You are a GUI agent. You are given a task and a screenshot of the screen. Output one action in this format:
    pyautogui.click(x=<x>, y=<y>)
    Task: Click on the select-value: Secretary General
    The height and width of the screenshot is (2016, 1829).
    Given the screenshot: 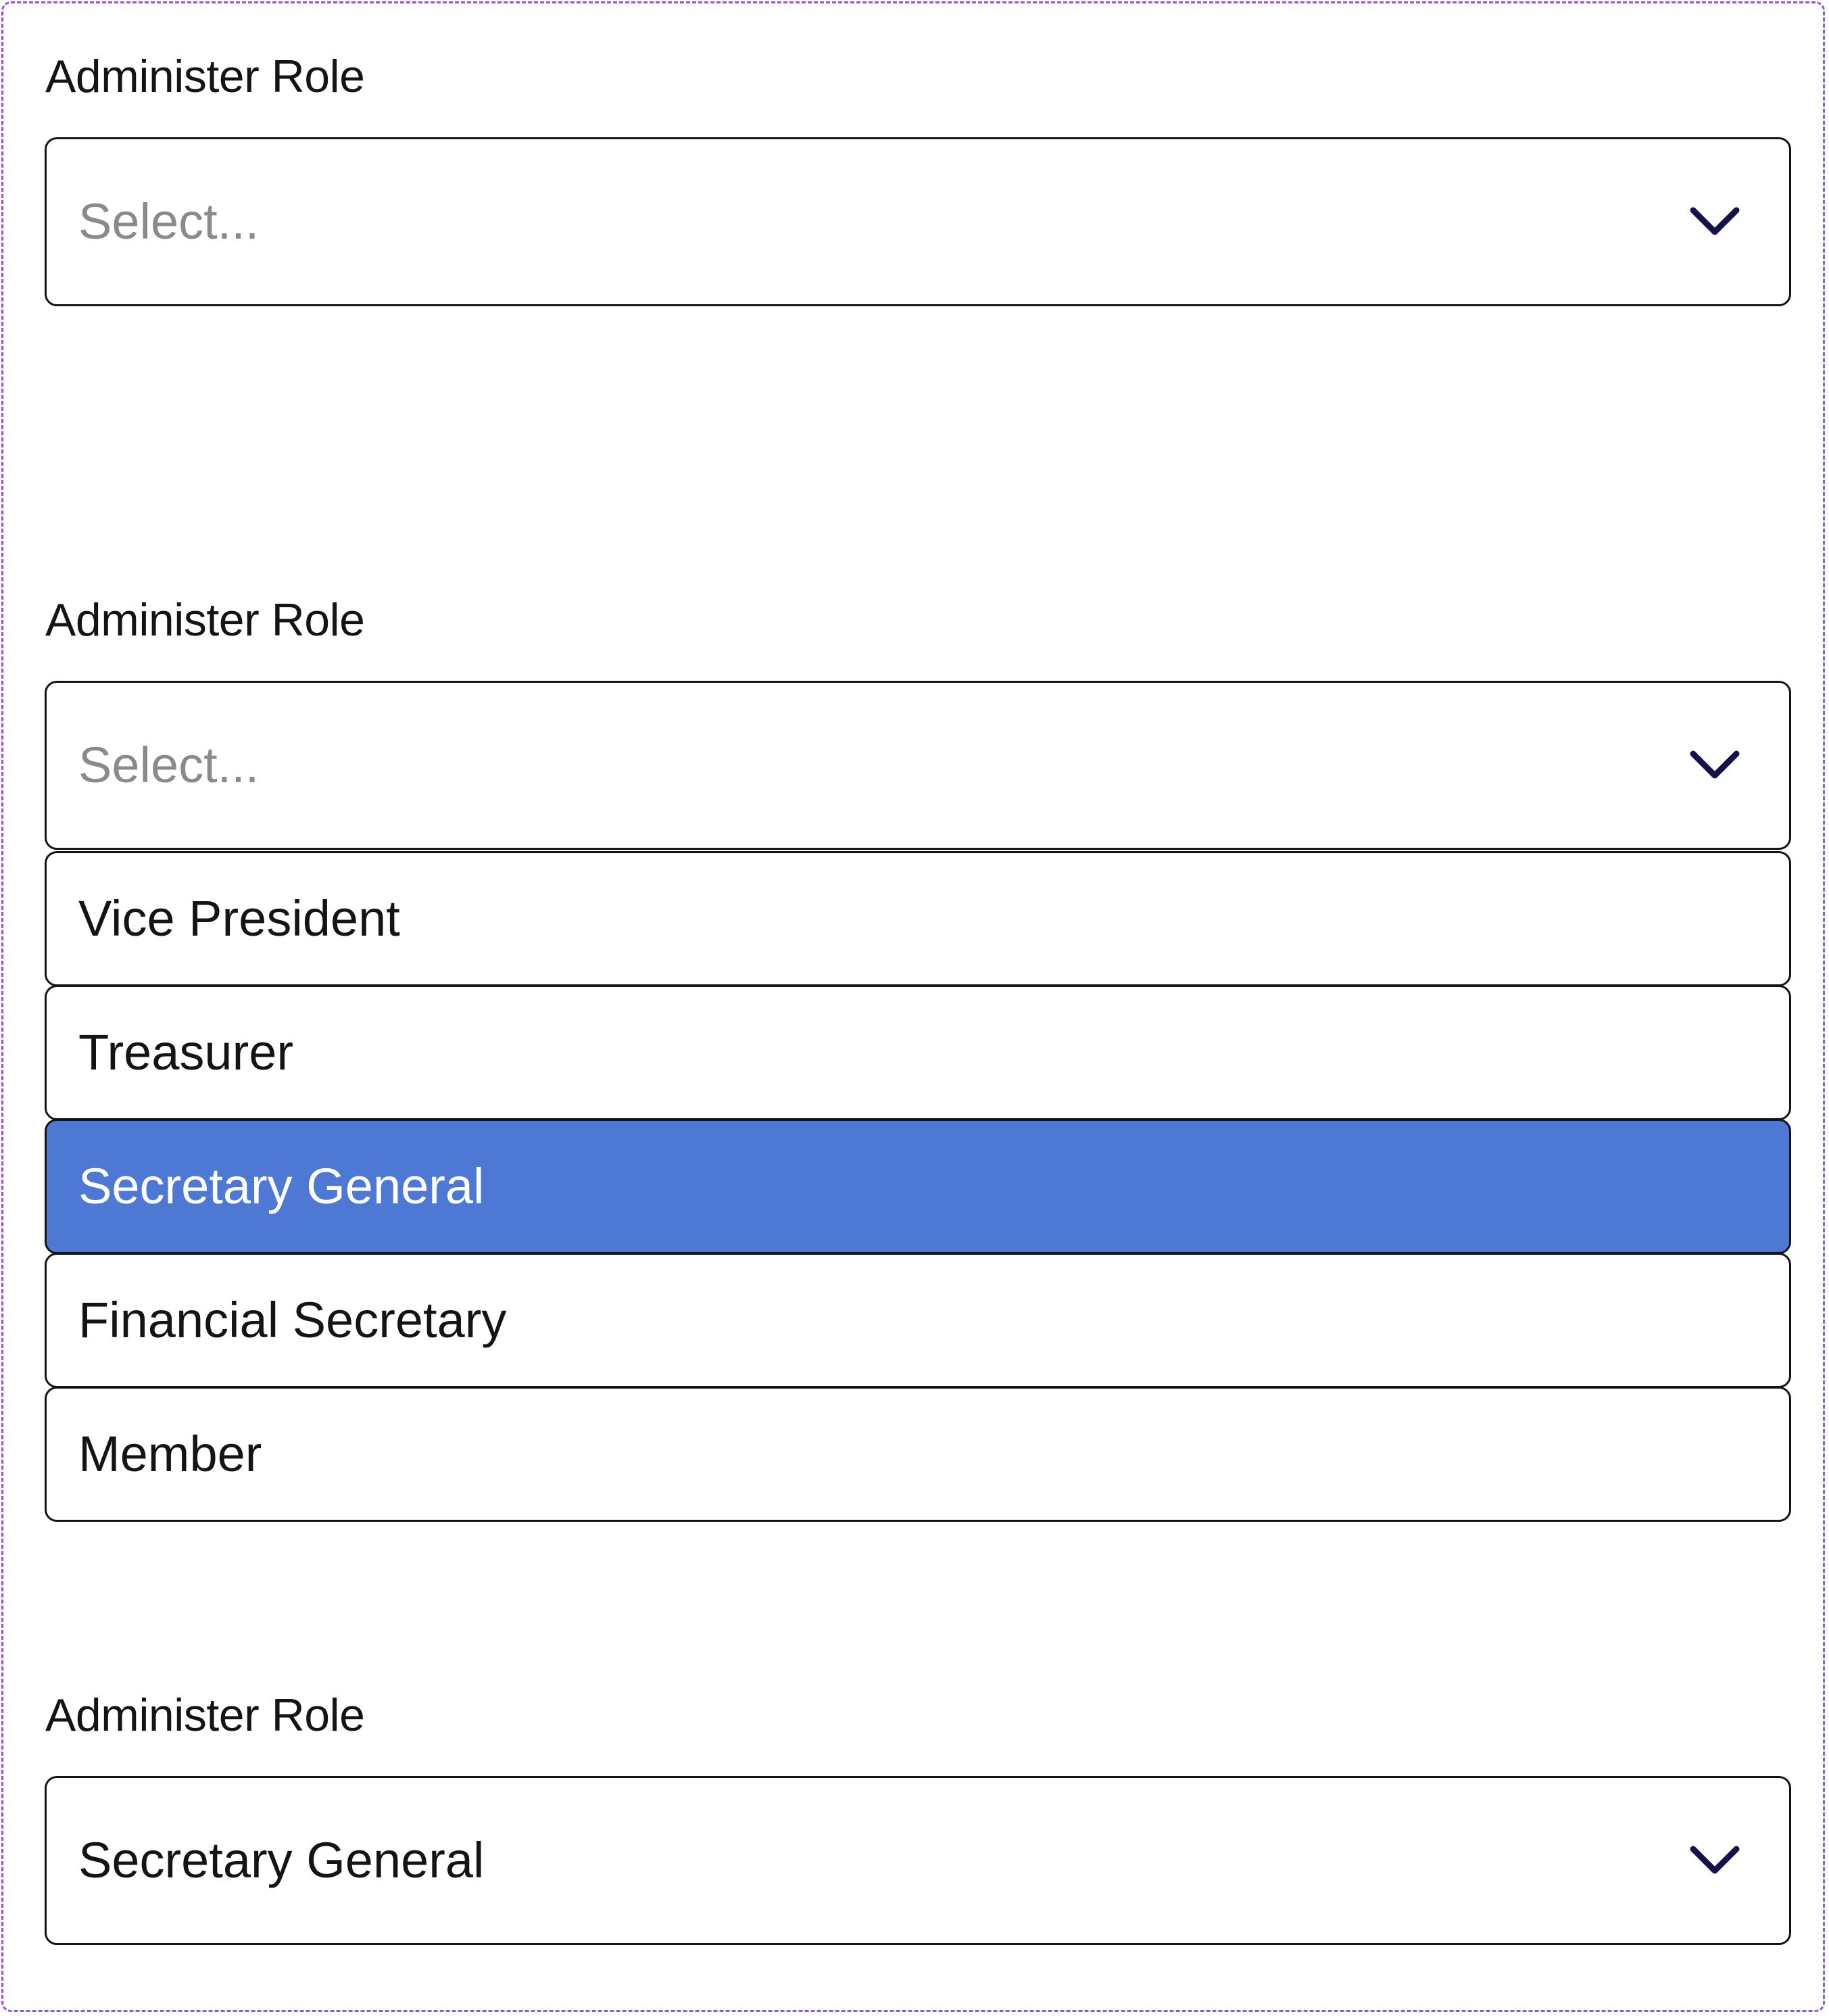 What is the action you would take?
    pyautogui.click(x=282, y=1860)
    